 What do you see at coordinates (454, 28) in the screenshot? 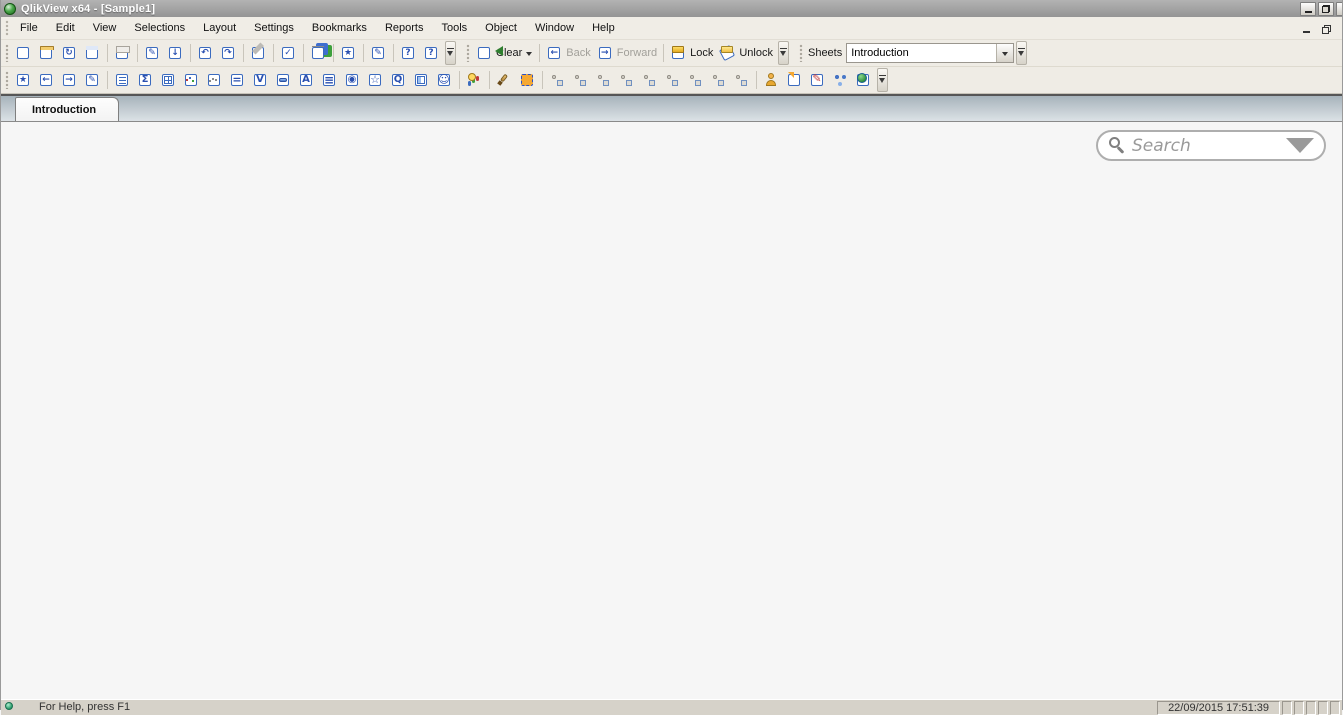
I see `menu-item-tools: Tools` at bounding box center [454, 28].